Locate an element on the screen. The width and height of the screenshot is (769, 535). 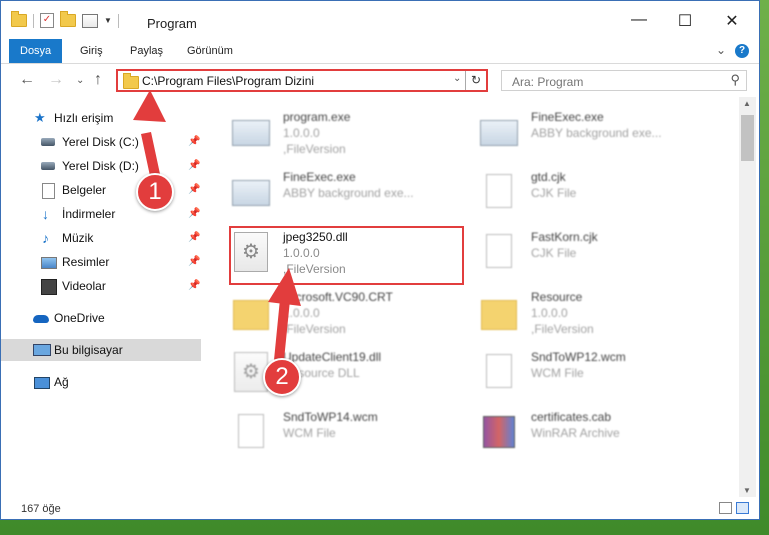
step-2-badge: 2 is located at coordinates (282, 377).